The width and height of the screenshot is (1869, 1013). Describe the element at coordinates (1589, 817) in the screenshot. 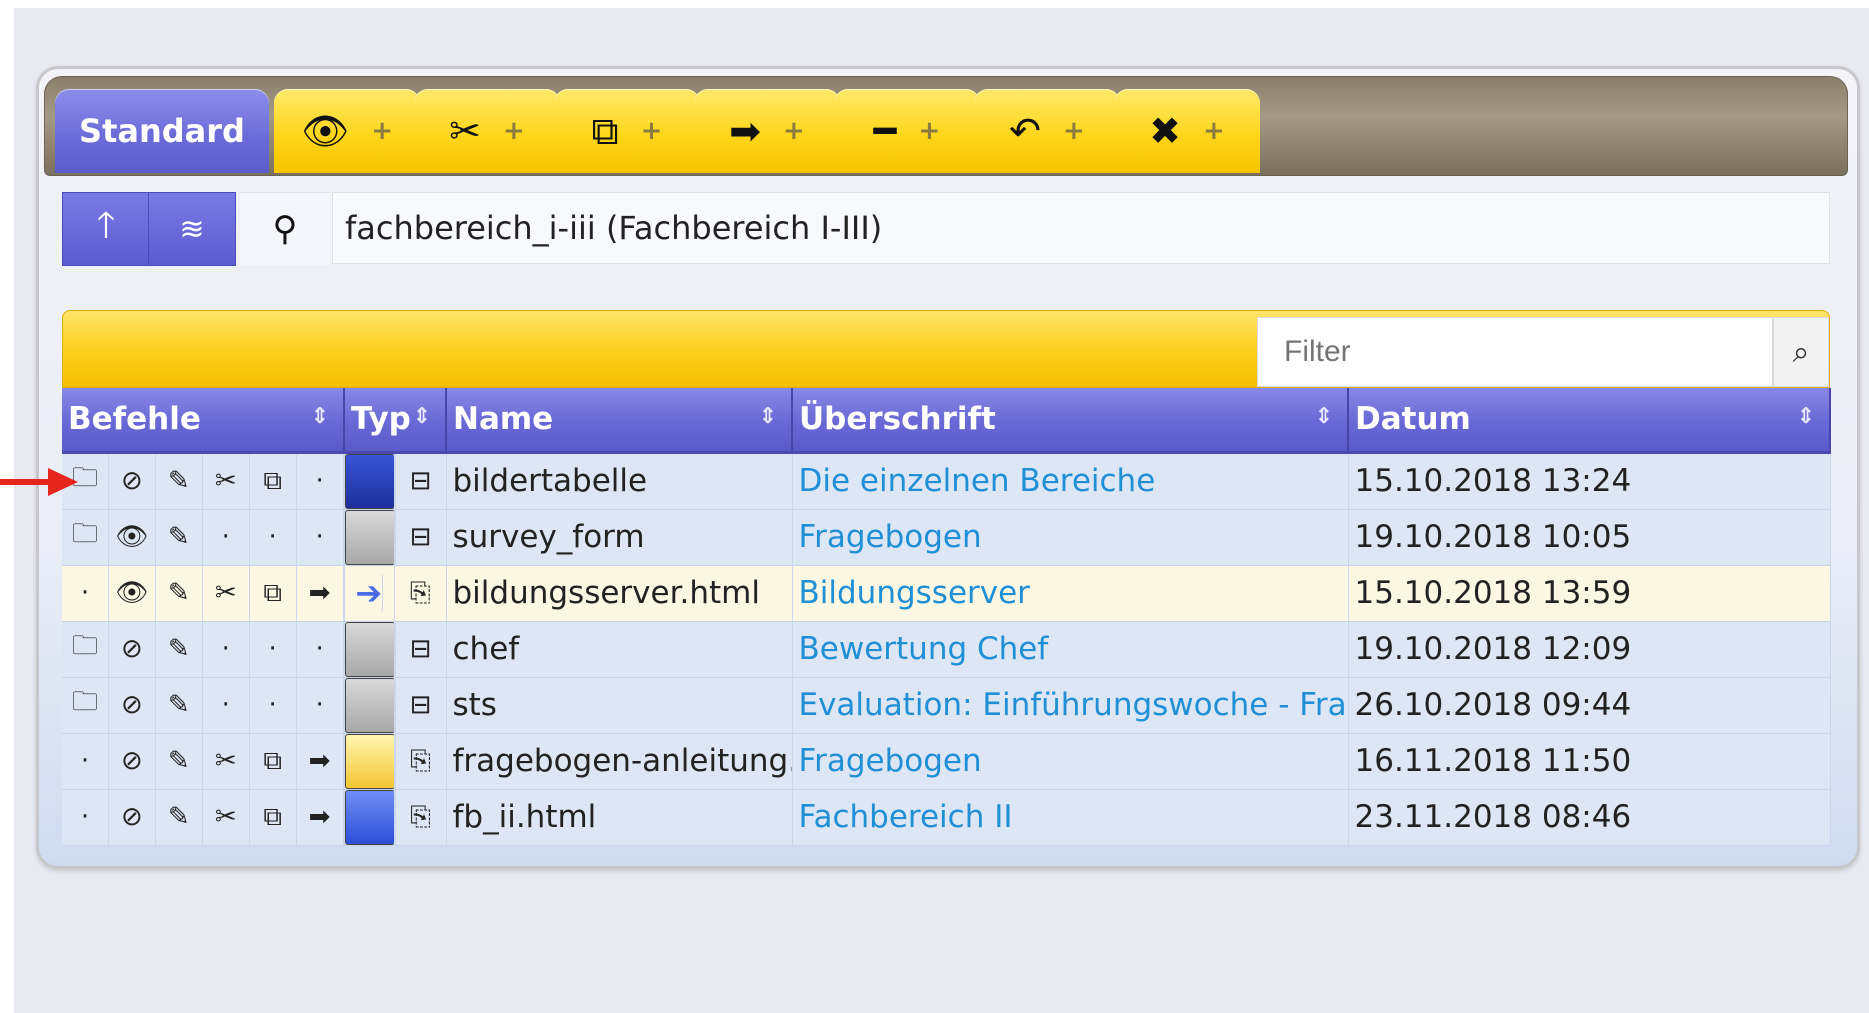

I see `row-datum: 23.11.2018 08:46` at that location.